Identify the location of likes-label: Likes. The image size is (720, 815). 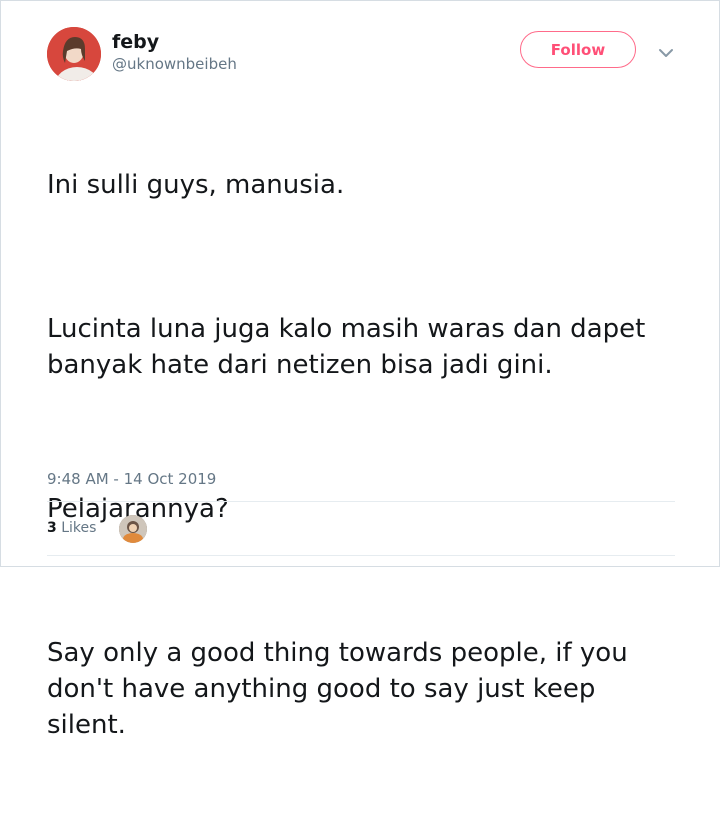
(79, 528).